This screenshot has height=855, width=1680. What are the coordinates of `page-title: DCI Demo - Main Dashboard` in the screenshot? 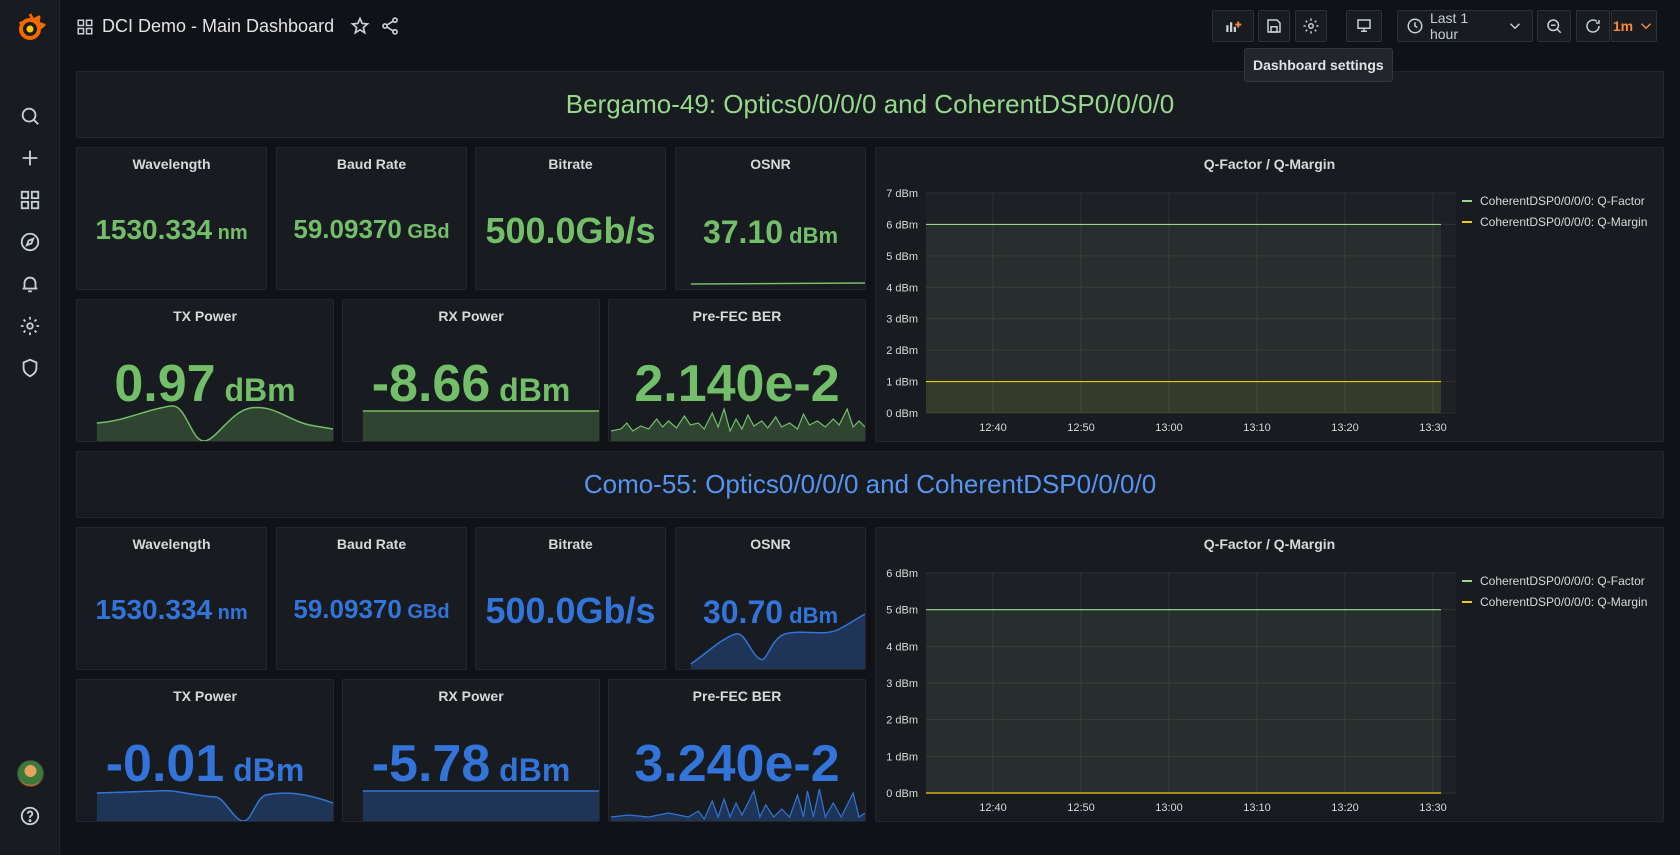 It's located at (218, 26).